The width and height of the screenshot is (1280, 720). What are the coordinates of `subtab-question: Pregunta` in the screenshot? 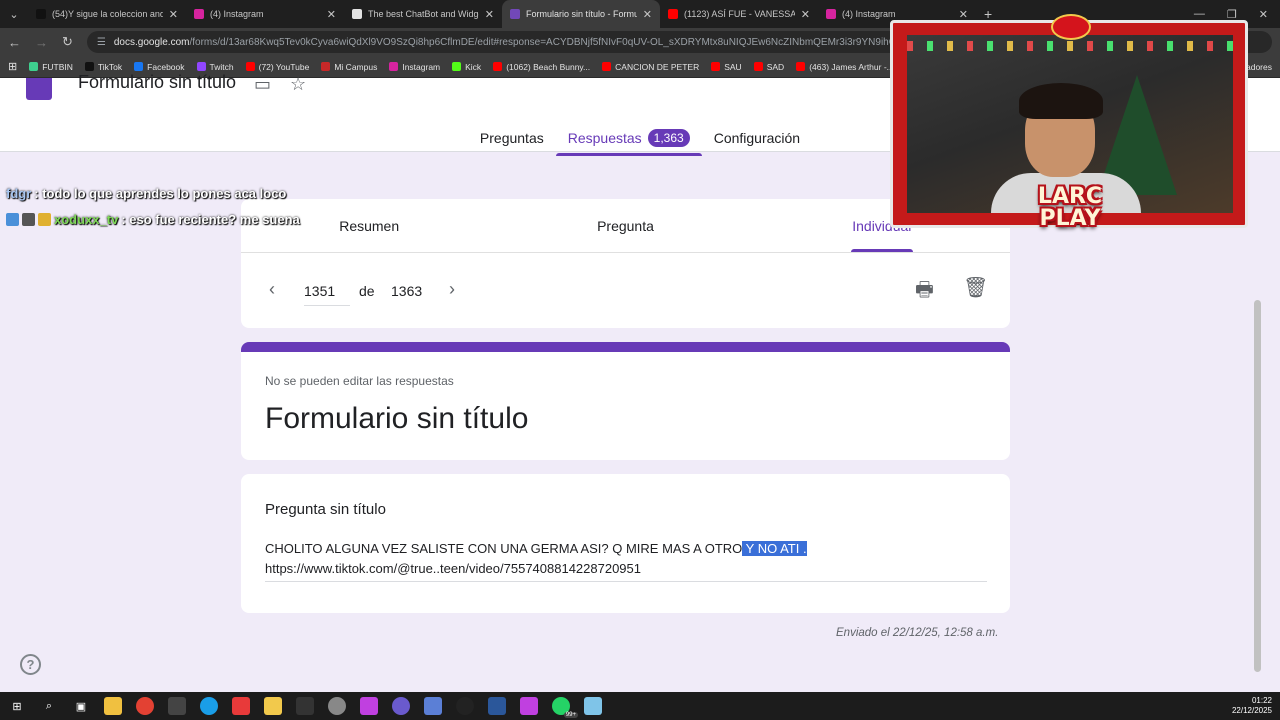 It's located at (625, 225).